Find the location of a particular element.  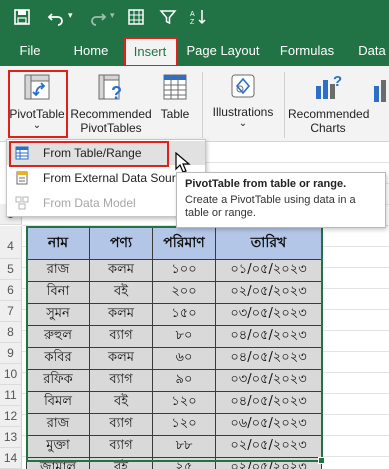

redo-dropdown-icon: ▾ is located at coordinates (112, 15).